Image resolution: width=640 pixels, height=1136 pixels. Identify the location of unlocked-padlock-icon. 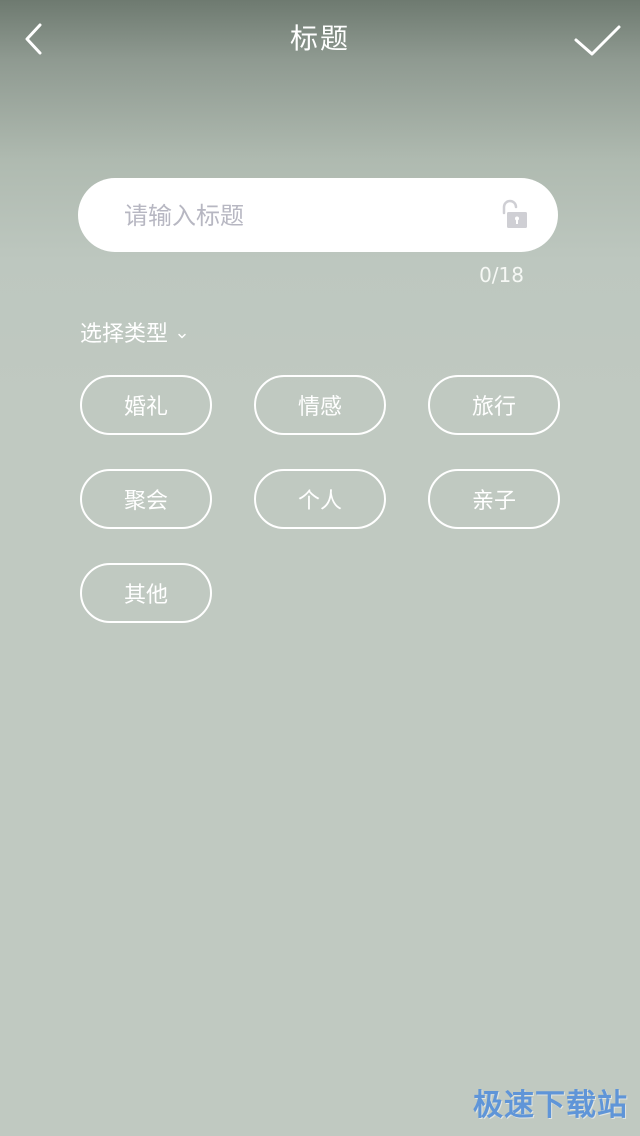
(514, 213).